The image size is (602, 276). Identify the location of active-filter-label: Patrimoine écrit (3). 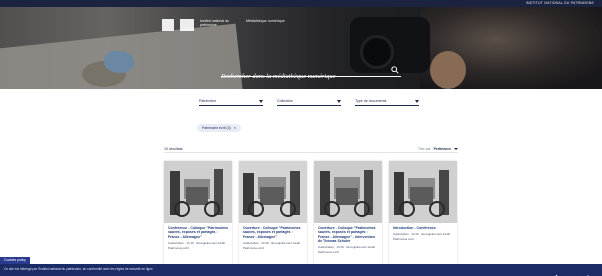
(216, 128).